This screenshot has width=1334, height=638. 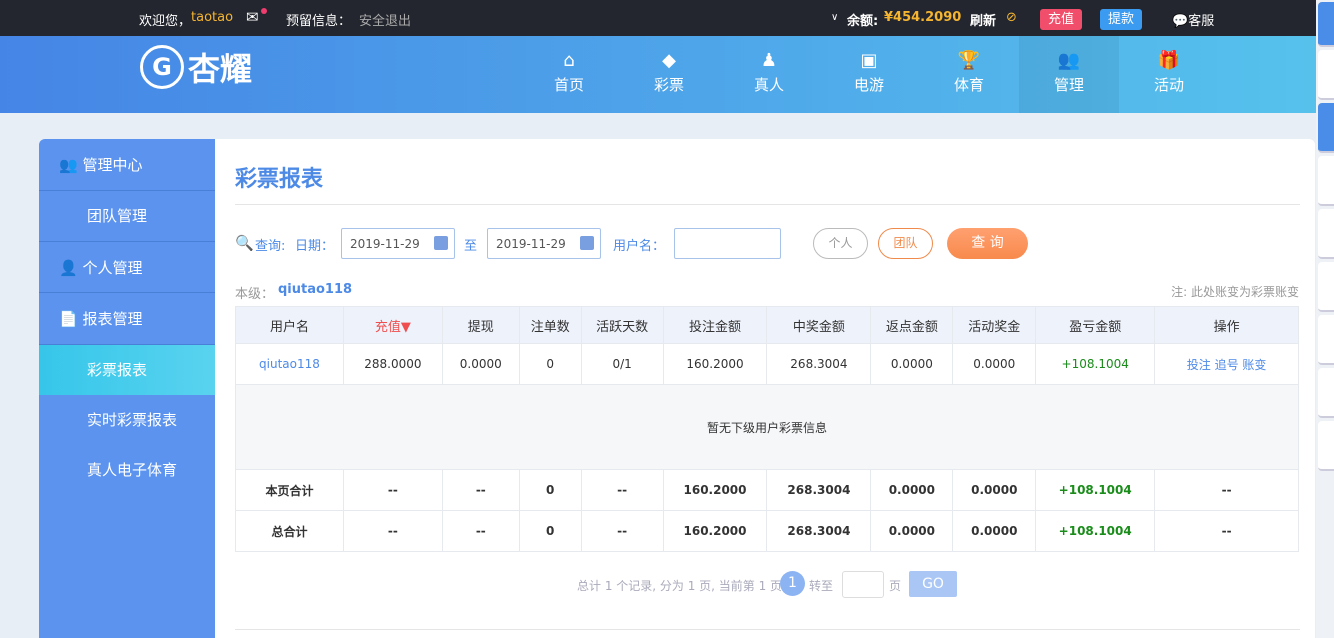 I want to click on empty-message: 暂无下级用户彩票信息, so click(x=767, y=427).